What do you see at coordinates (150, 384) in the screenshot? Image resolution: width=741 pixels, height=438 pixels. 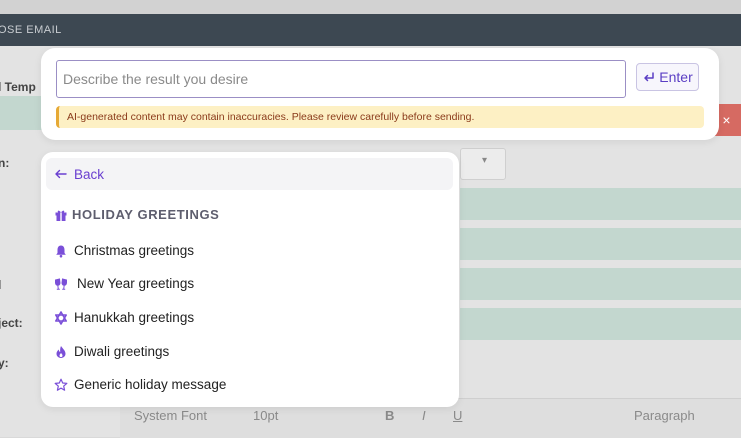 I see `menu-item-label: Generic holiday message` at bounding box center [150, 384].